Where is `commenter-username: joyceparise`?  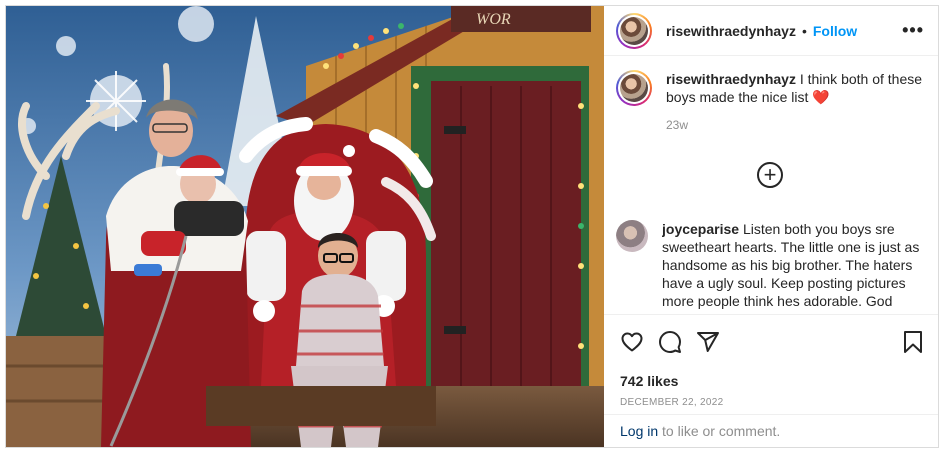 commenter-username: joyceparise is located at coordinates (700, 229).